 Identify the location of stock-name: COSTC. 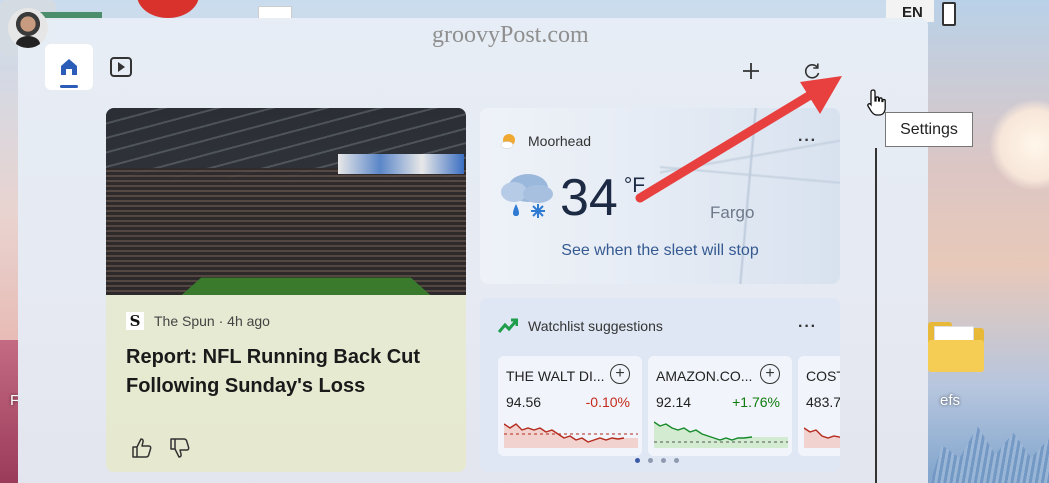
(823, 376).